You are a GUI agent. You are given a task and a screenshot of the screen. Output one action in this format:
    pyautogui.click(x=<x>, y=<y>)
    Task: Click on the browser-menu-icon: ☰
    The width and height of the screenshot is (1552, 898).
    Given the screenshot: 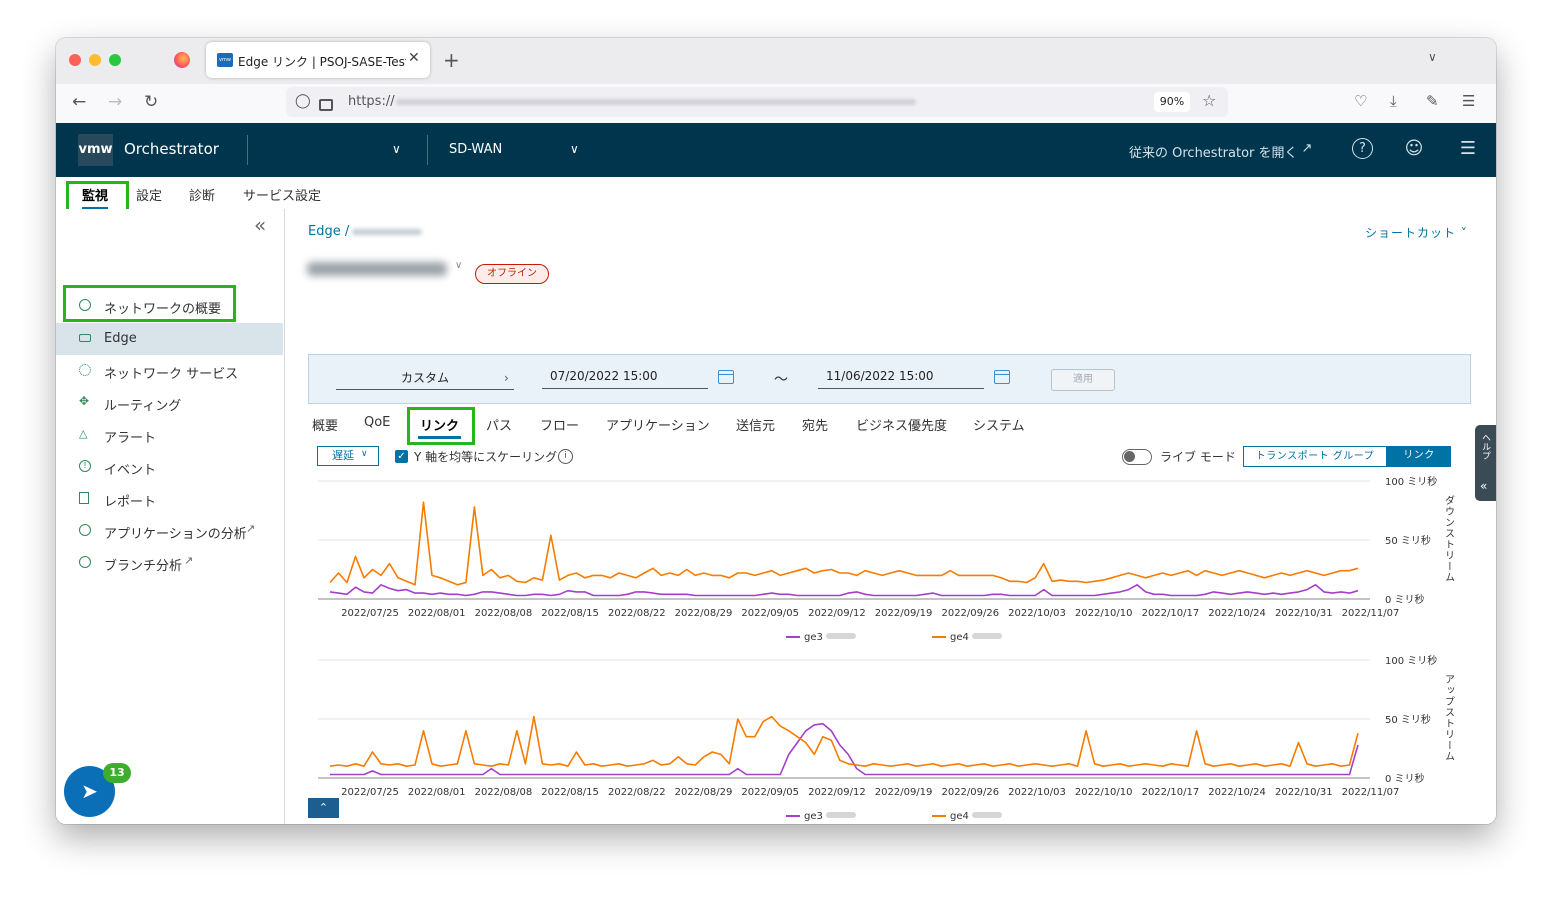 What is the action you would take?
    pyautogui.click(x=1468, y=101)
    